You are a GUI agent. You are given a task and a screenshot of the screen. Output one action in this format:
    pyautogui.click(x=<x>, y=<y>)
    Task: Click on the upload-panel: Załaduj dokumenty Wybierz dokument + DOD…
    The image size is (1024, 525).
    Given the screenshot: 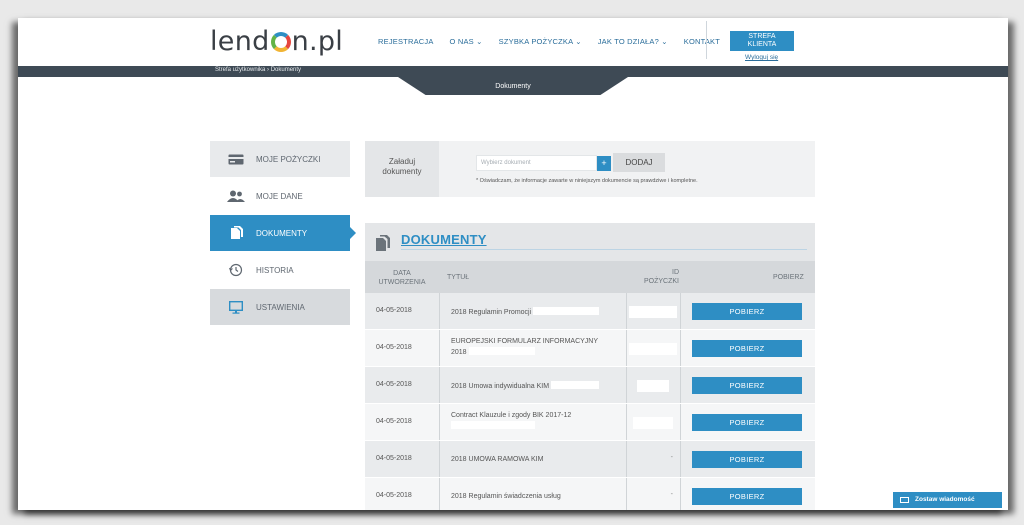 What is the action you would take?
    pyautogui.click(x=590, y=169)
    